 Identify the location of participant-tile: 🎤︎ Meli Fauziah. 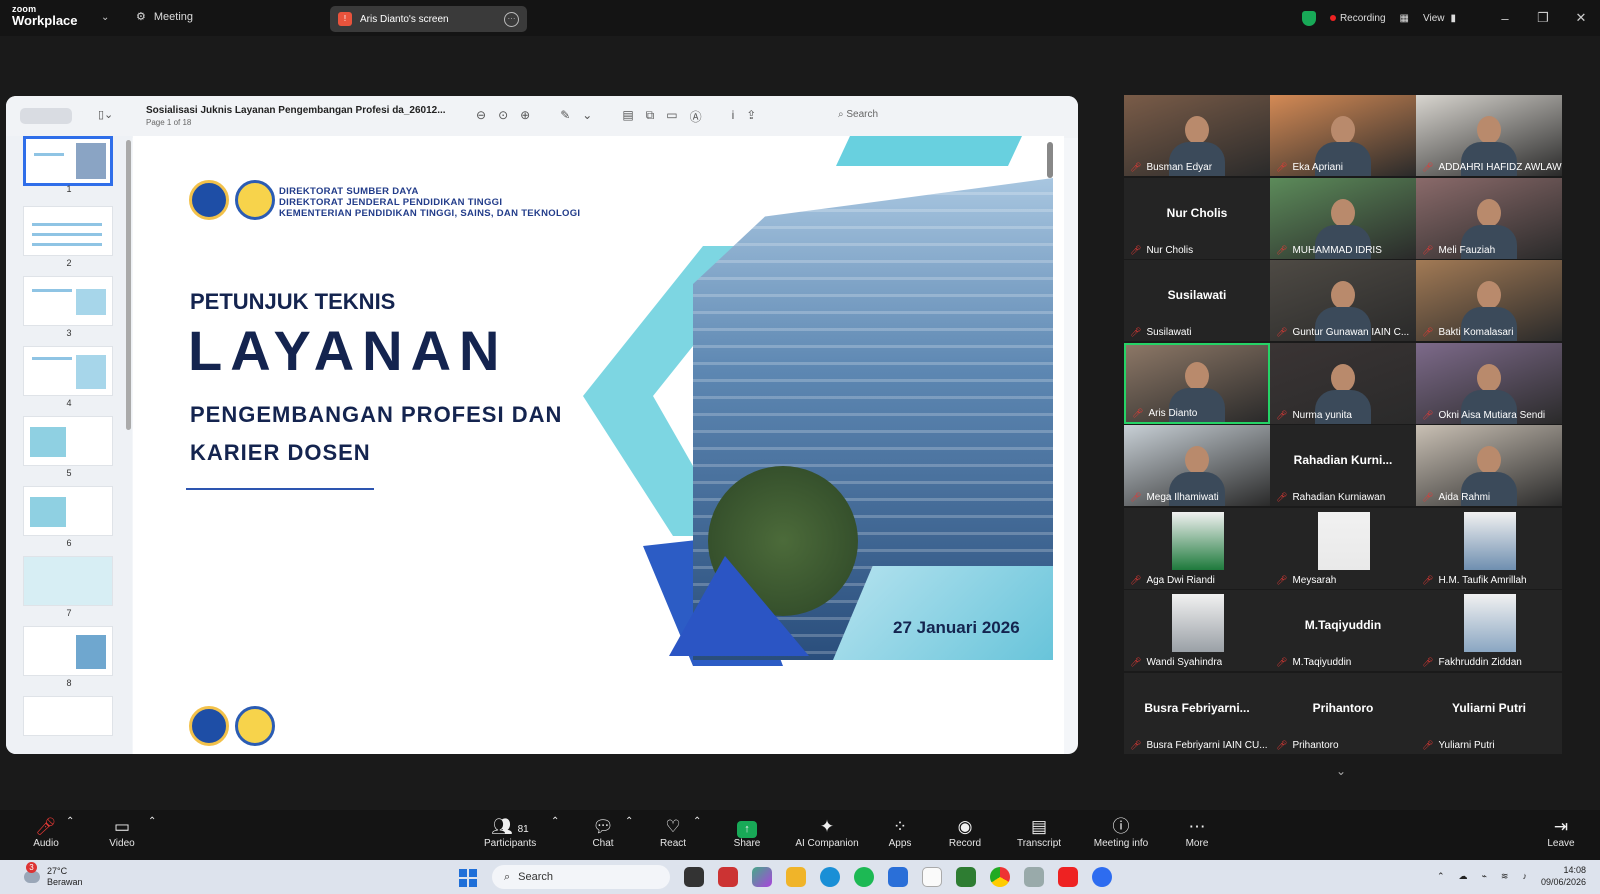
(1489, 218).